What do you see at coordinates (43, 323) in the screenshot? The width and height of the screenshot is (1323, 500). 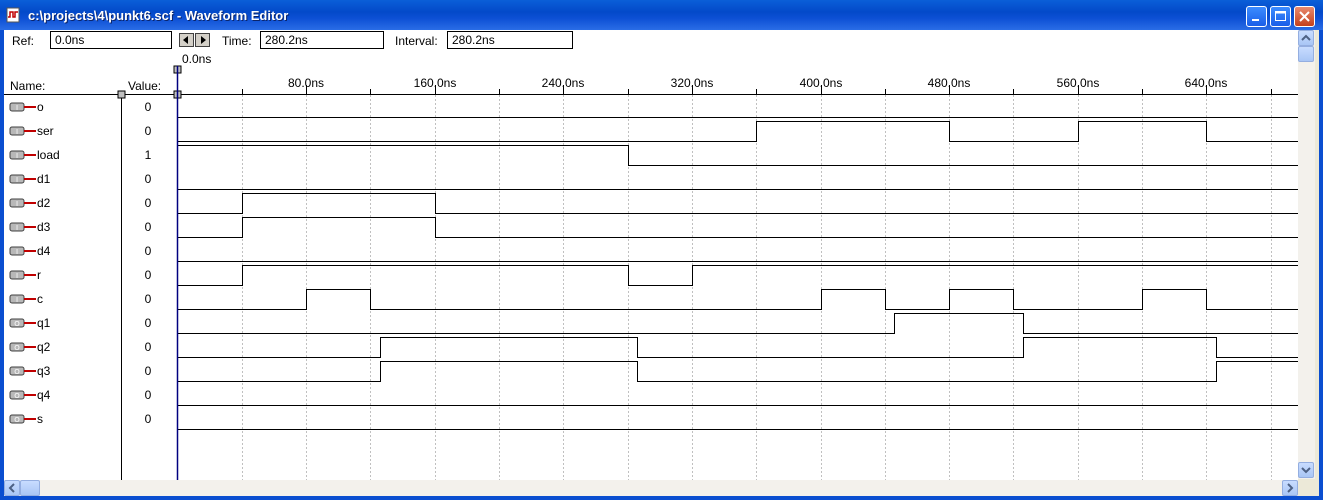 I see `signal-name: q1` at bounding box center [43, 323].